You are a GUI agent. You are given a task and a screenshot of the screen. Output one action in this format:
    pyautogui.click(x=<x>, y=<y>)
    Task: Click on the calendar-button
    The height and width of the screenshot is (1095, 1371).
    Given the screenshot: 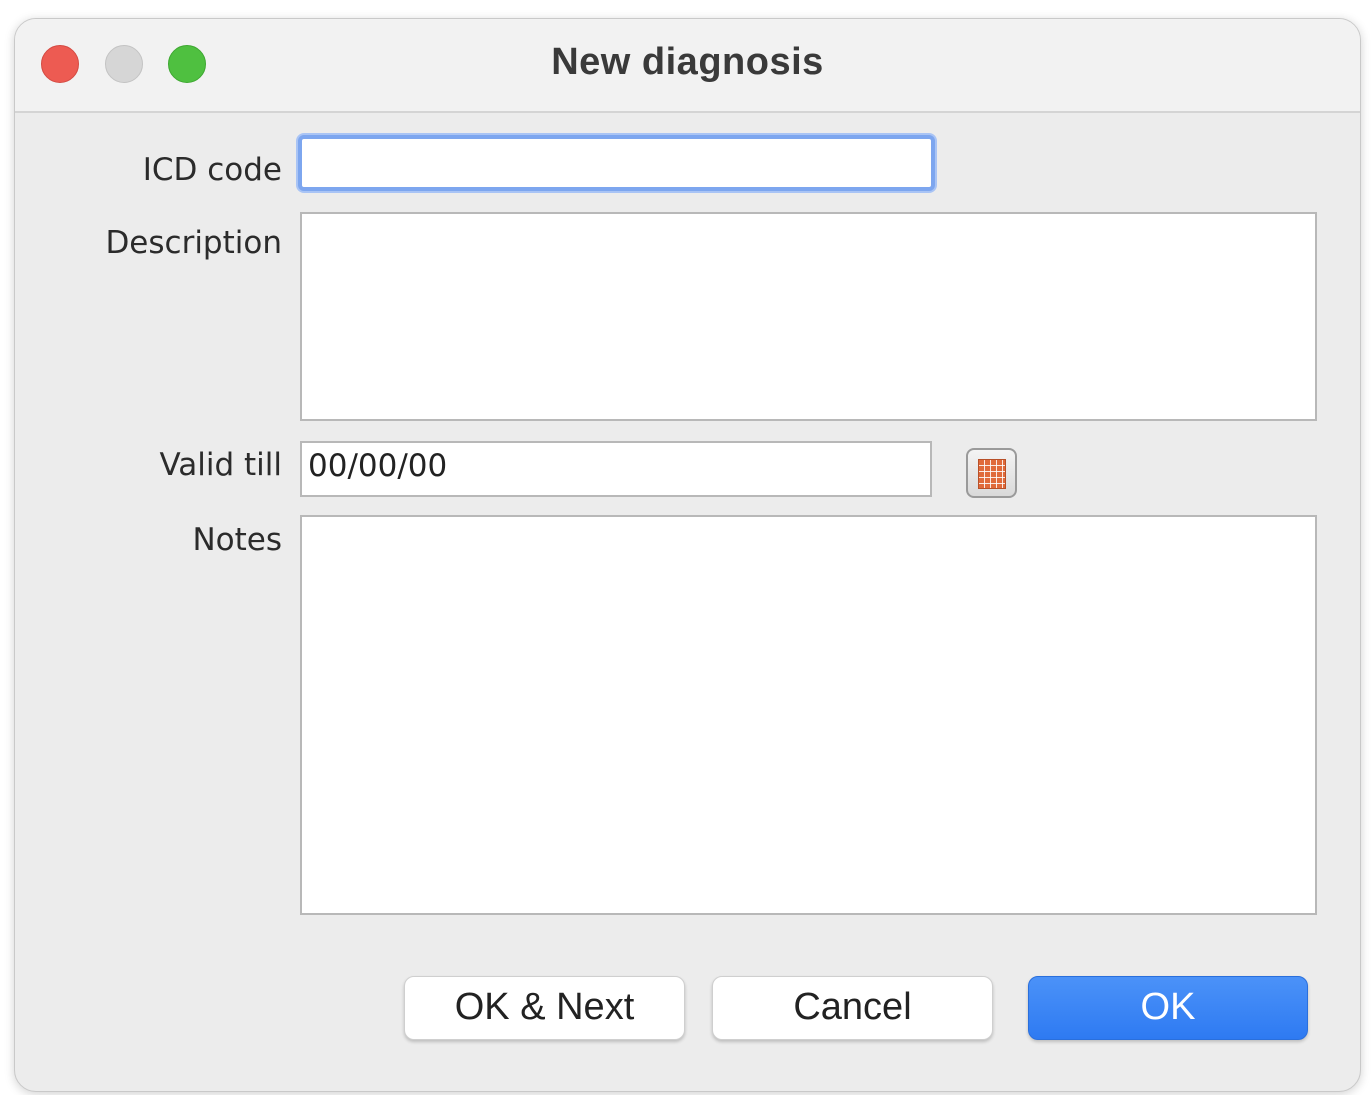 What is the action you would take?
    pyautogui.click(x=991, y=473)
    